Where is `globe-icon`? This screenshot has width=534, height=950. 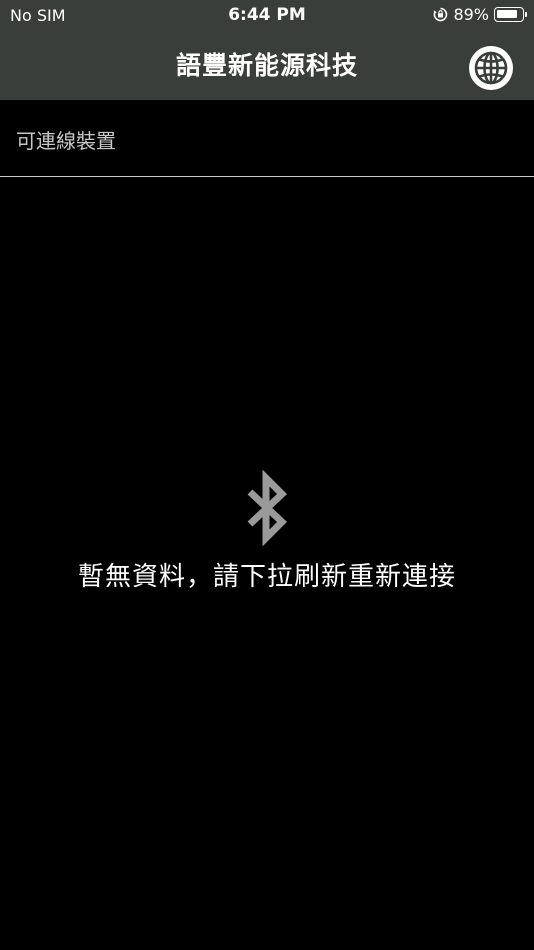
globe-icon is located at coordinates (491, 68).